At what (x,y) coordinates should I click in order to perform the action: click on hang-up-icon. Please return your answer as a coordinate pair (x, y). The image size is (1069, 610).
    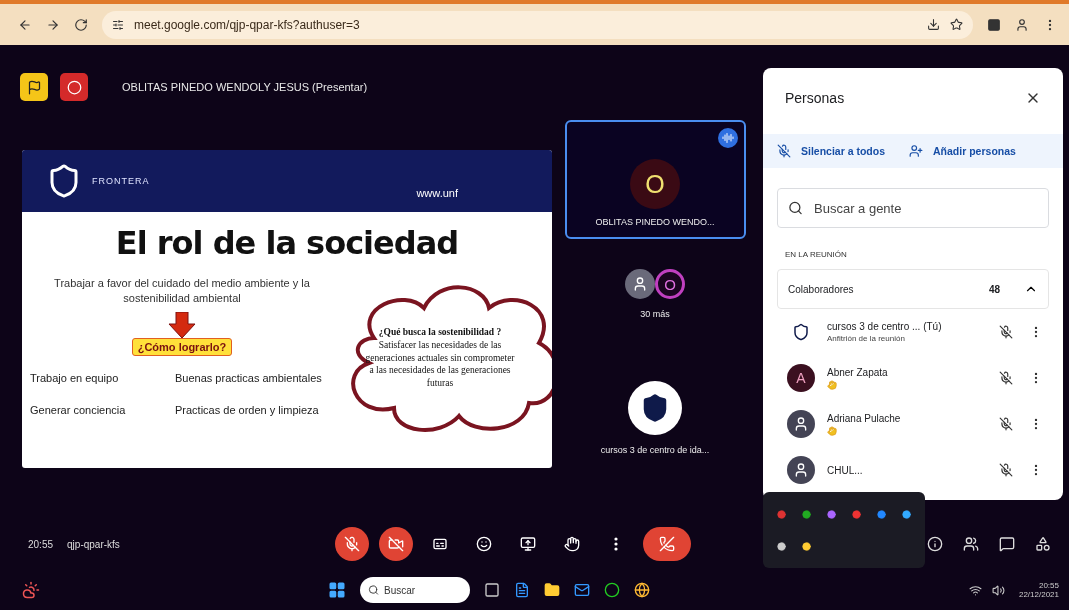
    Looking at the image, I should click on (666, 544).